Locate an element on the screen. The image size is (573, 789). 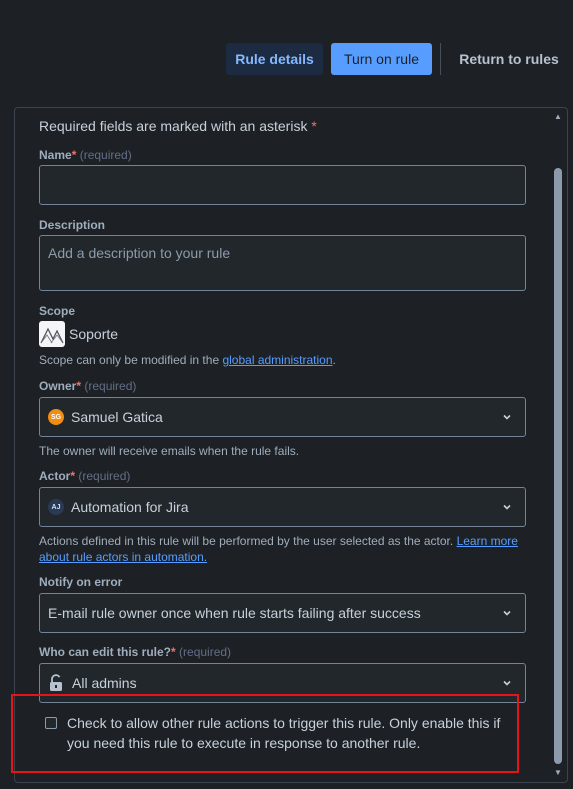
name-label-text: Name is located at coordinates (55, 155).